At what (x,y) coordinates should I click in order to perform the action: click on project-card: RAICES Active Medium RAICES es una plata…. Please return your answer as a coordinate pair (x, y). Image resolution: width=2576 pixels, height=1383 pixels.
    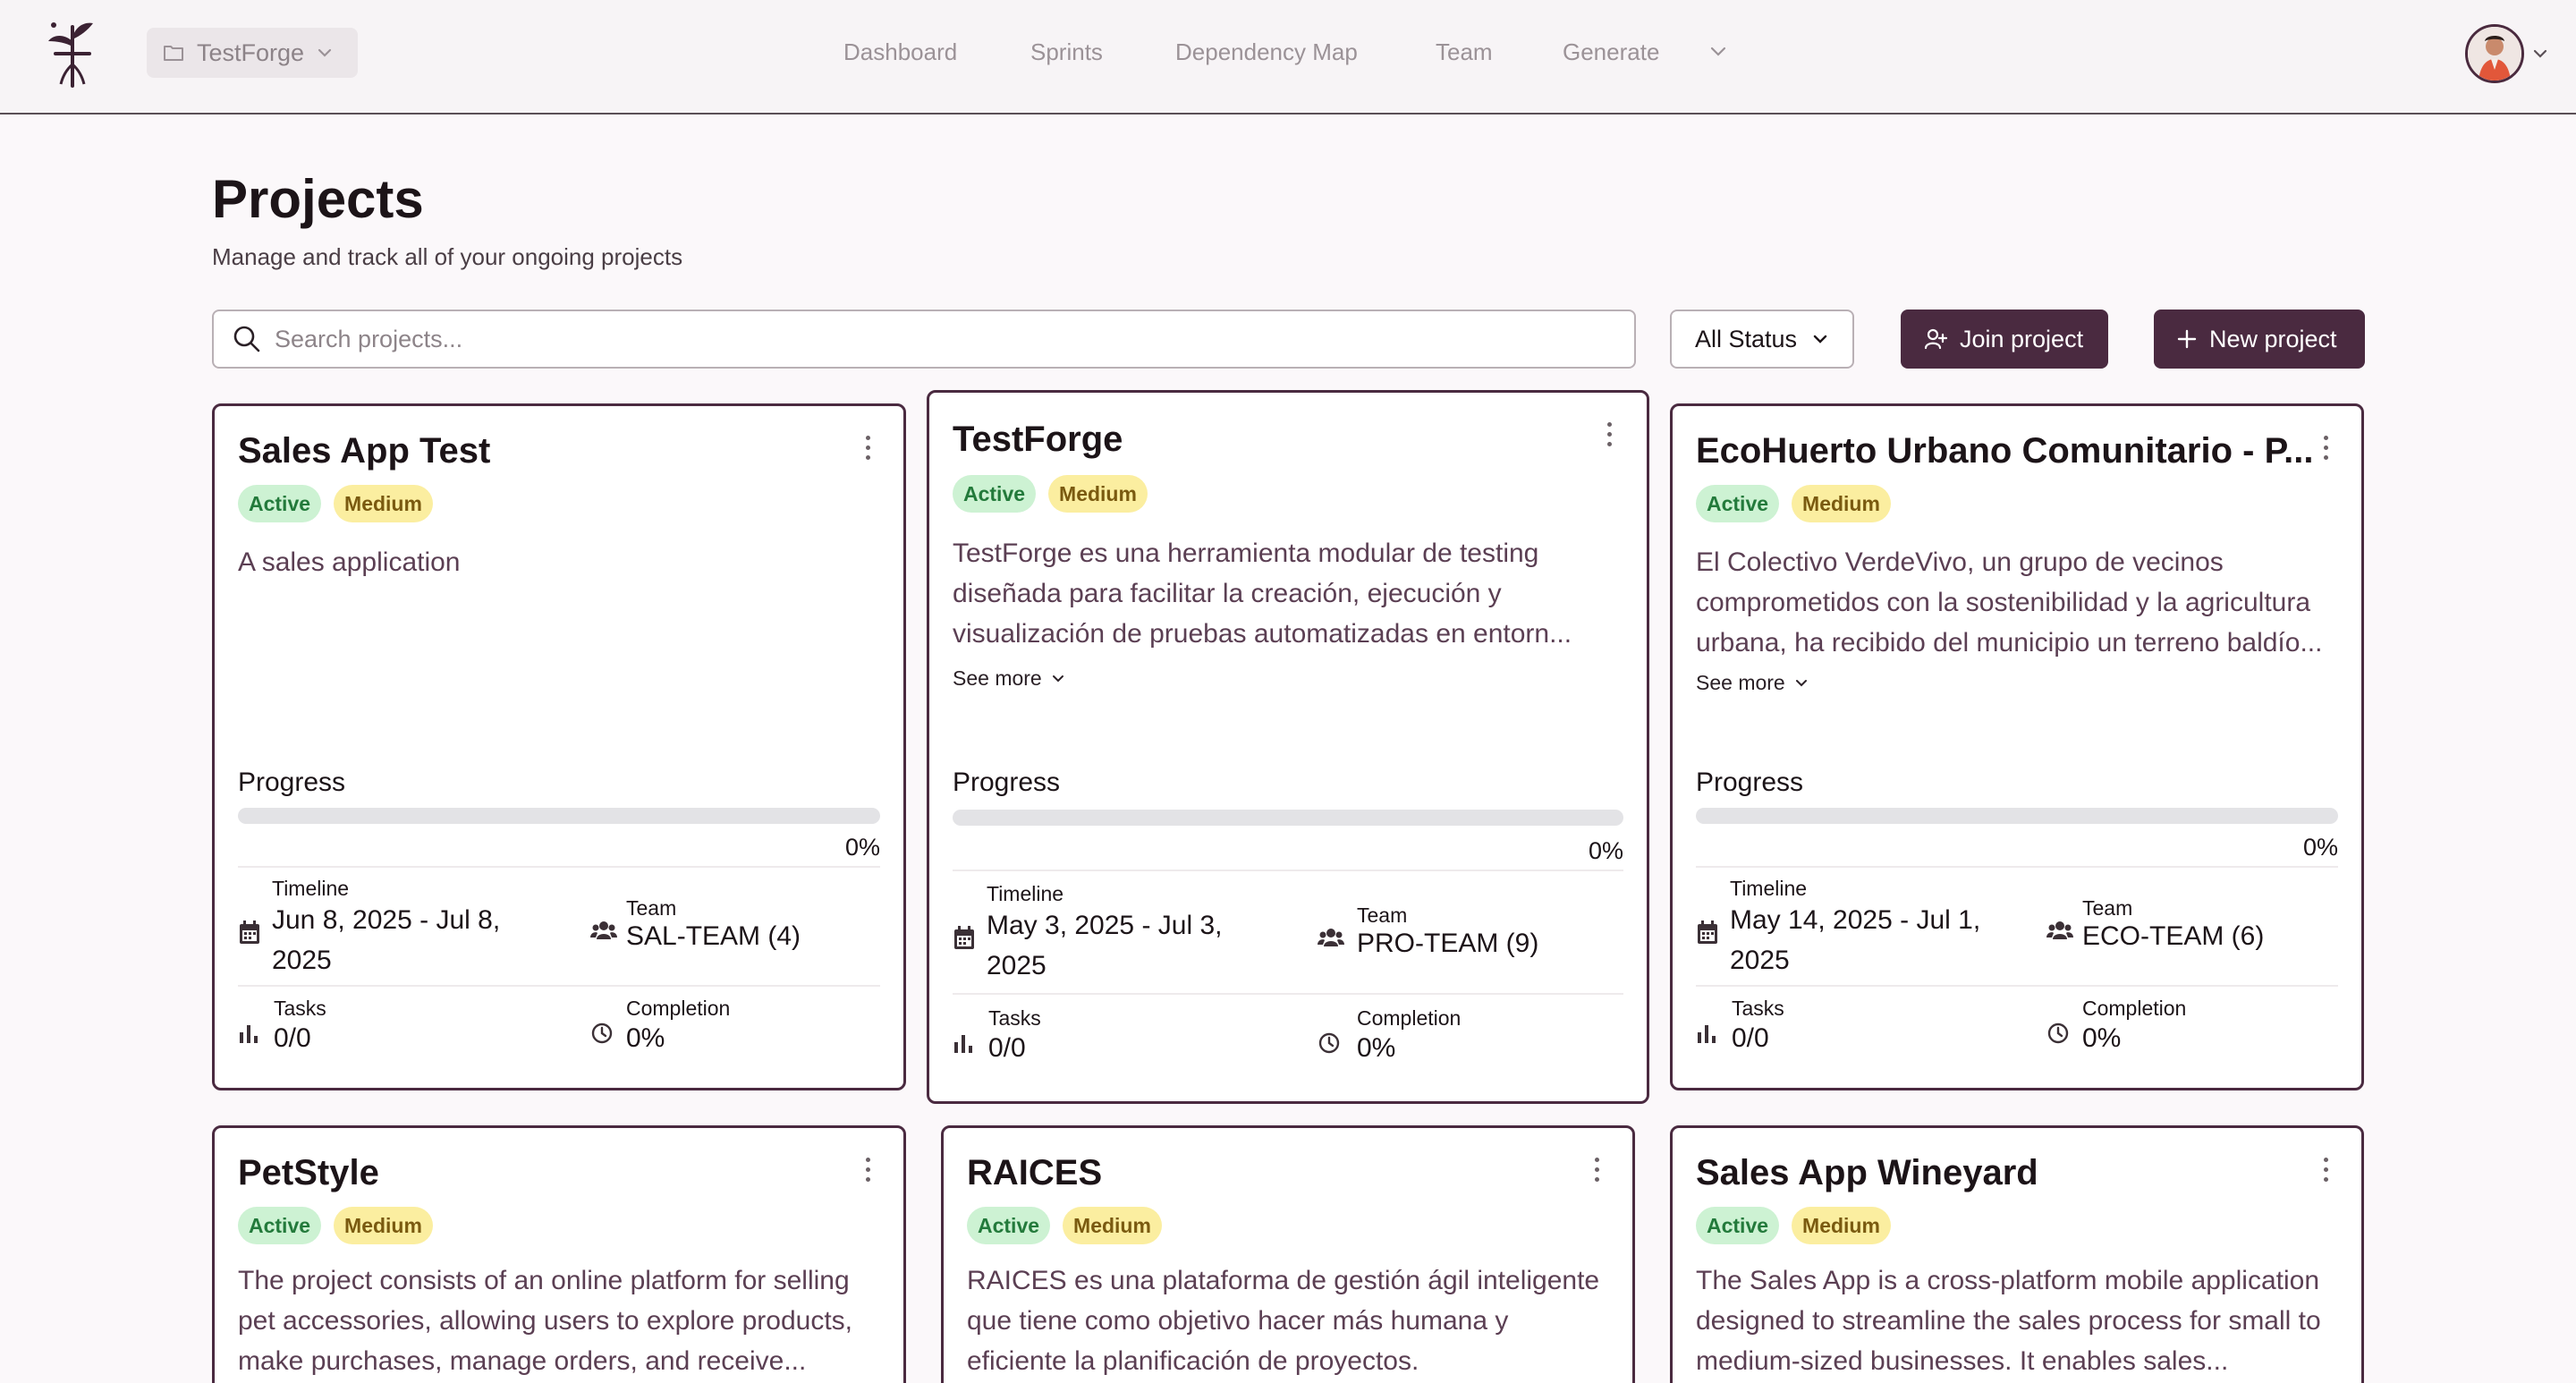
    Looking at the image, I should click on (1288, 1254).